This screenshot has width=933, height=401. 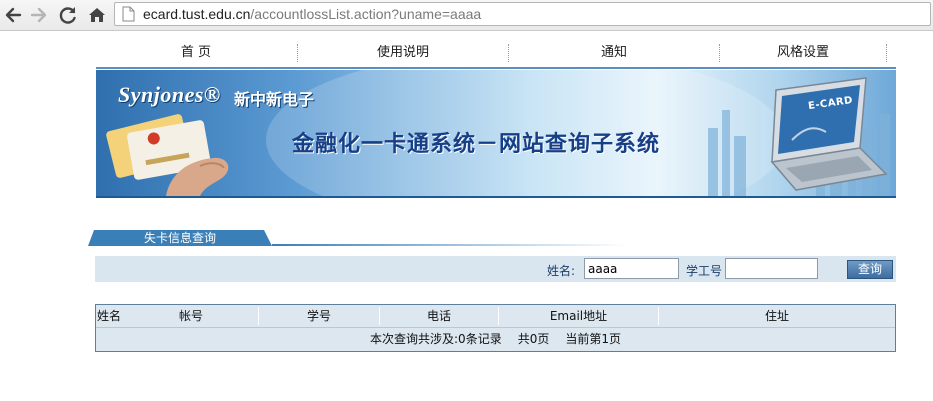 I want to click on menu-instructions: 使用说明, so click(x=403, y=53).